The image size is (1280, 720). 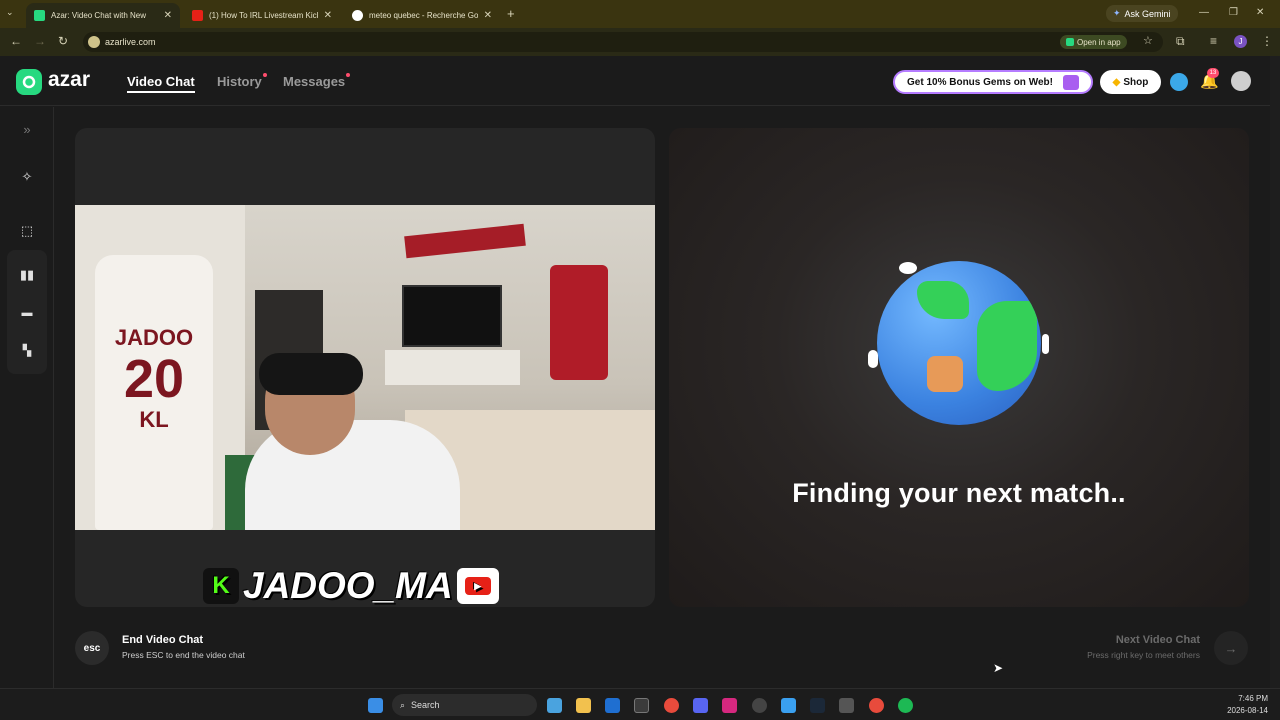 I want to click on instagram-icon, so click(x=729, y=705).